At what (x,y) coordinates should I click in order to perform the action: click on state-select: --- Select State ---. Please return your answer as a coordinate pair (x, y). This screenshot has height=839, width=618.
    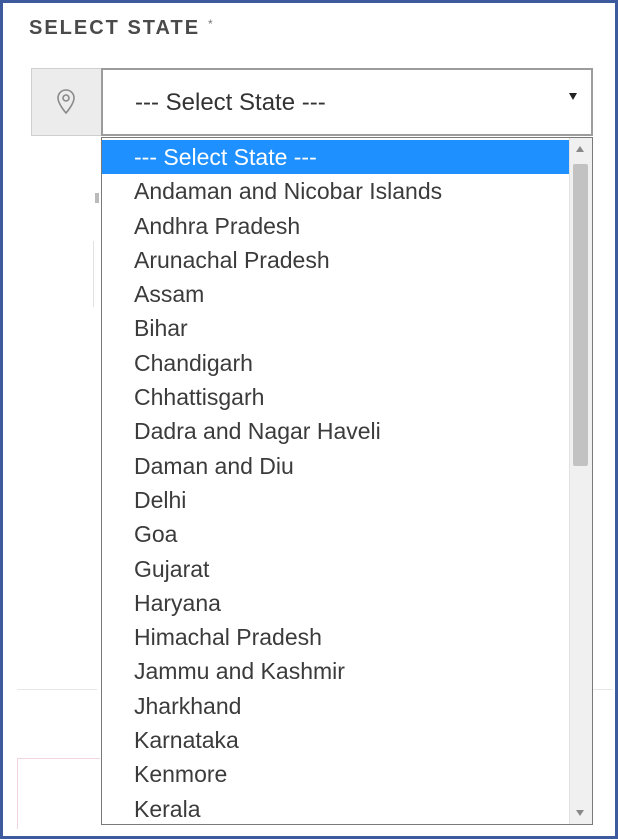
    Looking at the image, I should click on (347, 102).